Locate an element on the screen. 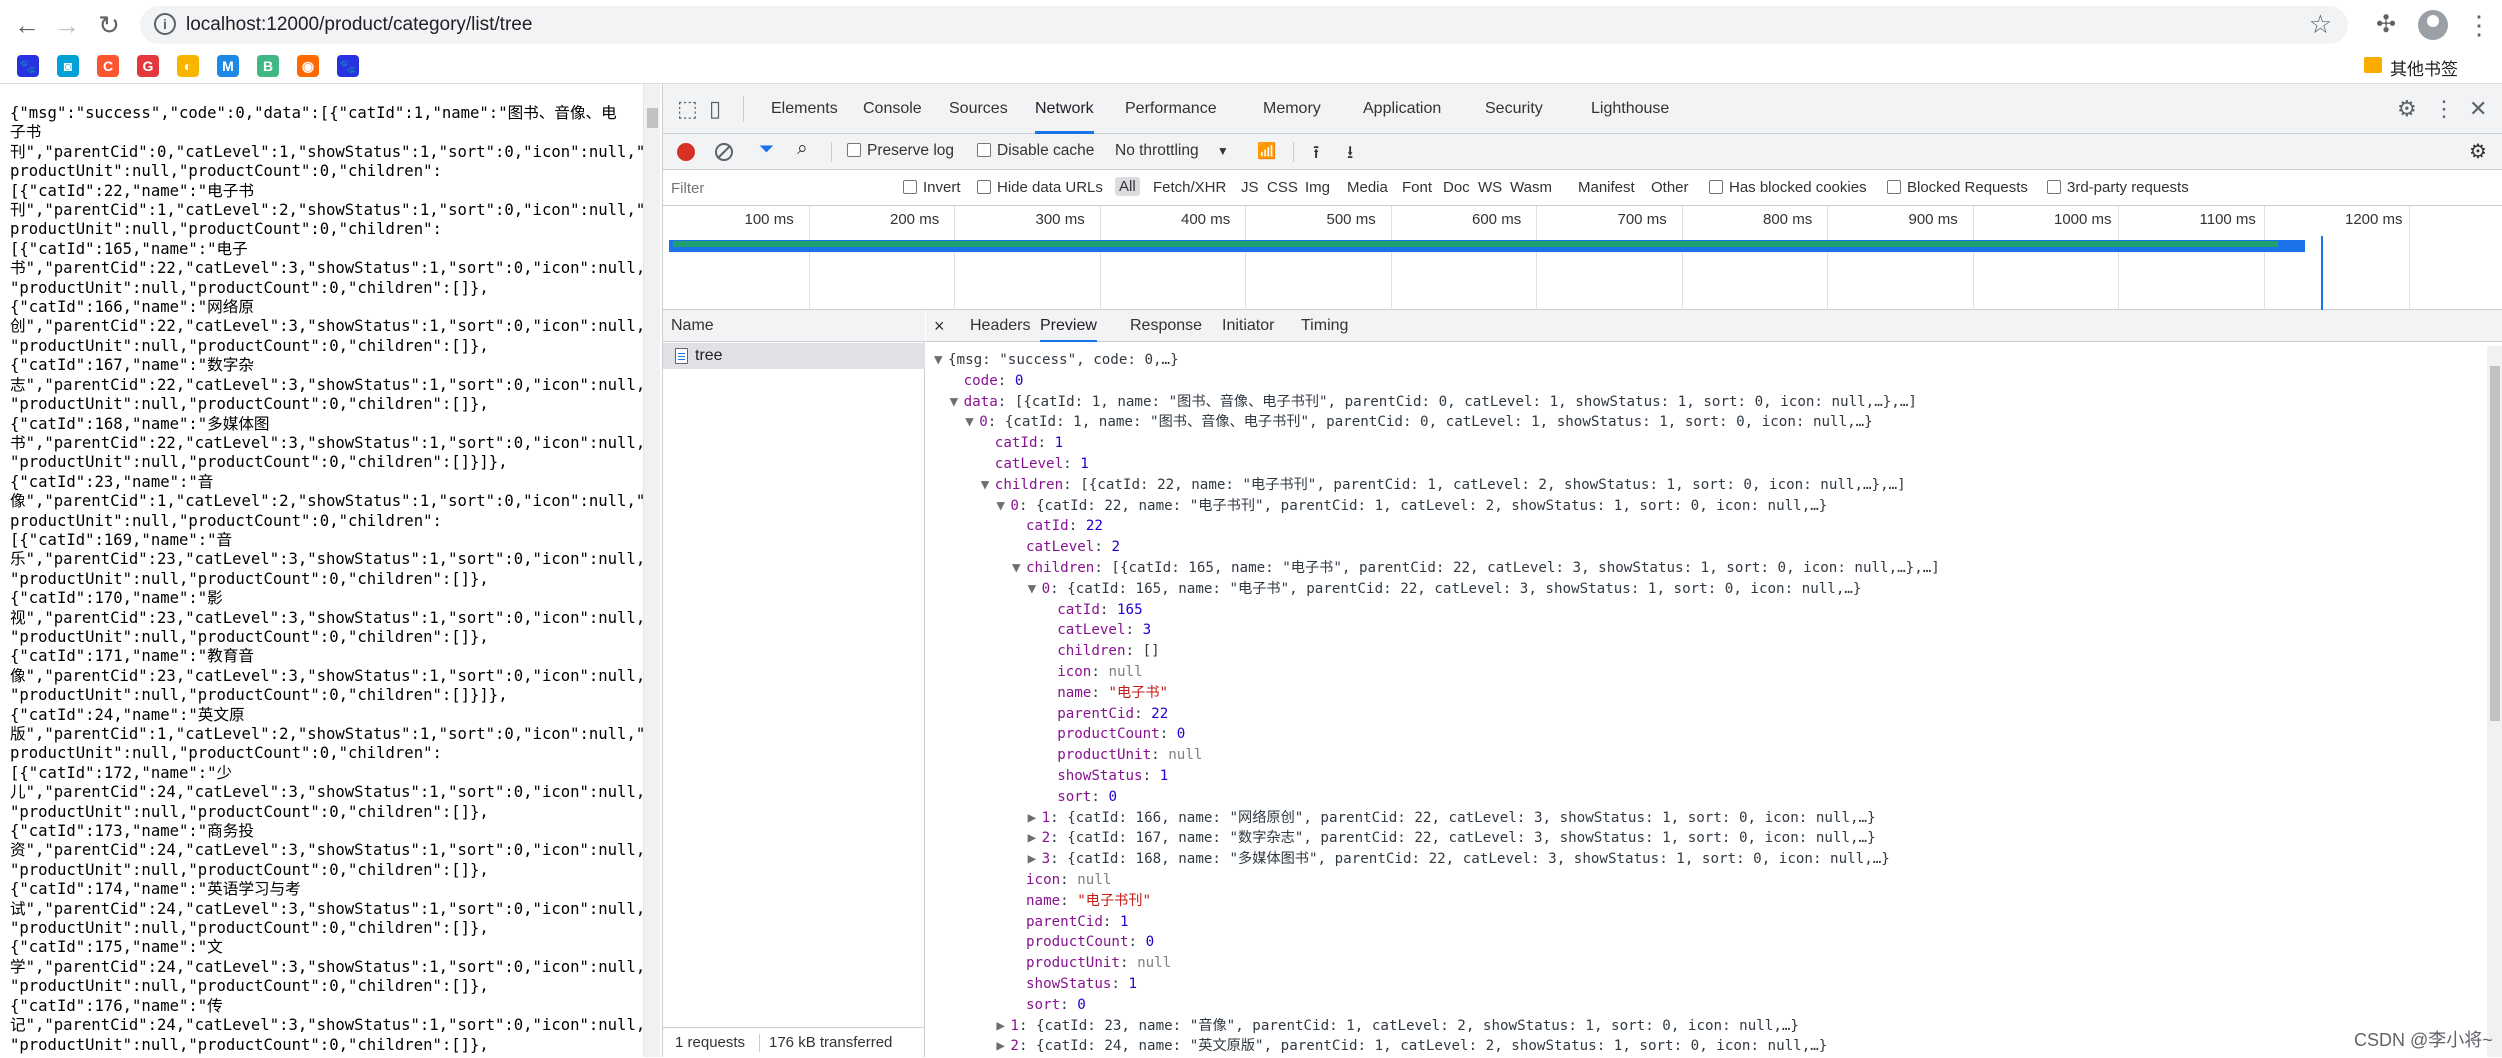 The image size is (2502, 1058). reload-icon: ↻ is located at coordinates (109, 25).